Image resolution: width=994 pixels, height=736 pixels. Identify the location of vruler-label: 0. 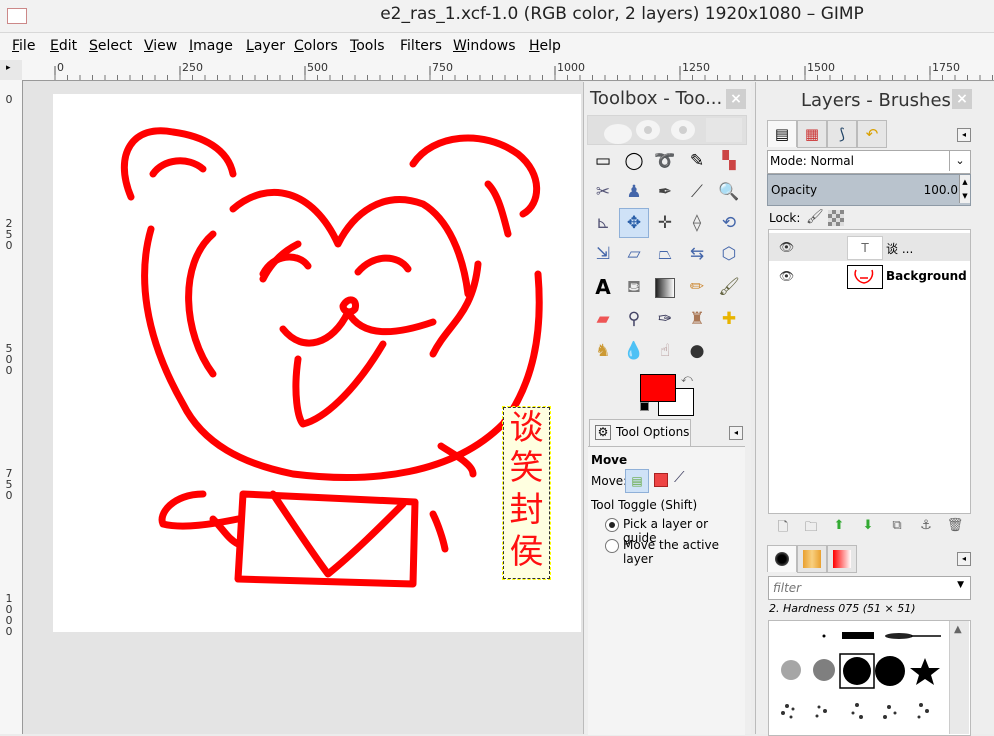
(9, 99).